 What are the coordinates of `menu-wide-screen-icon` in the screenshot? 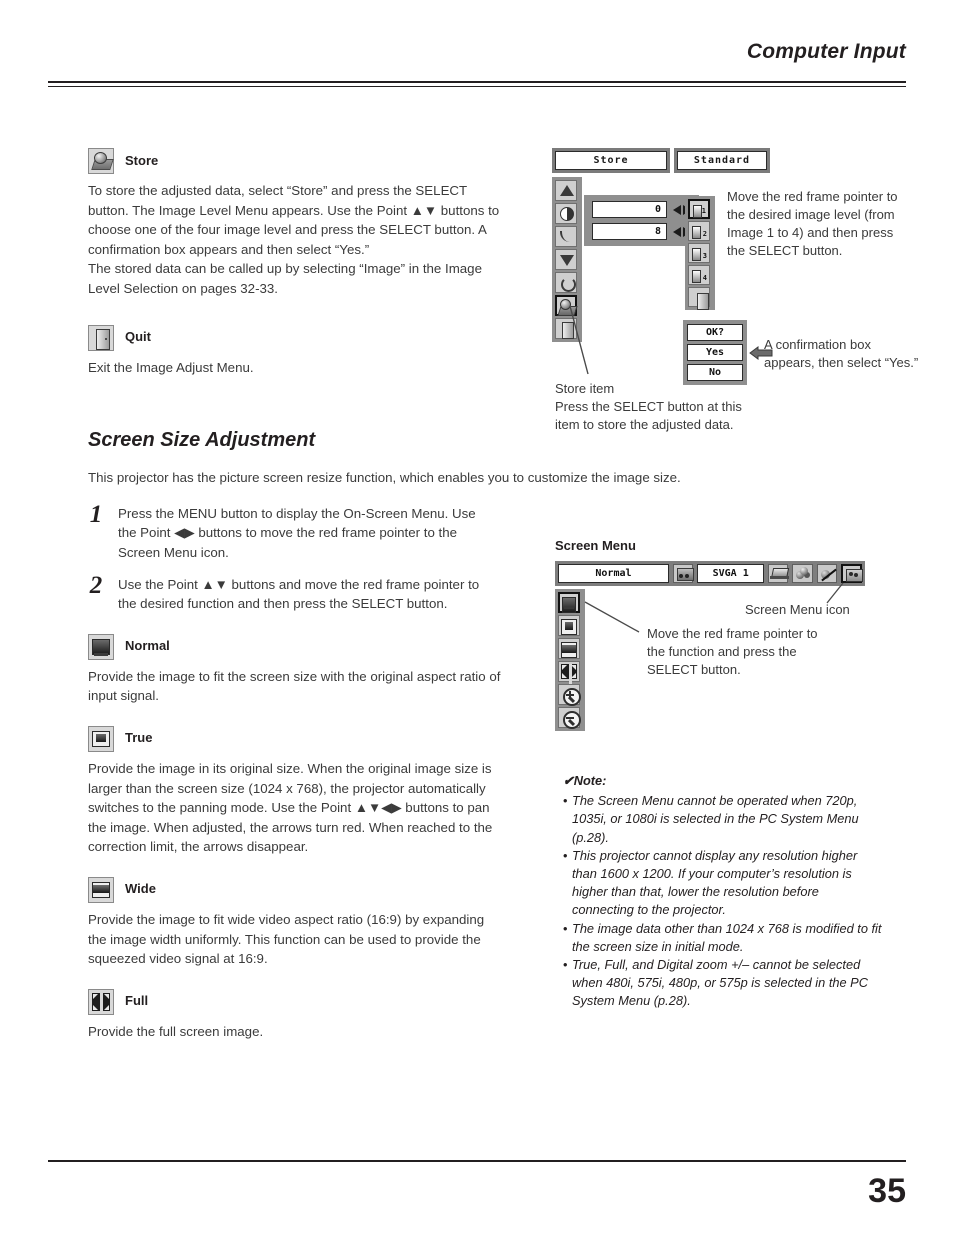 It's located at (569, 648).